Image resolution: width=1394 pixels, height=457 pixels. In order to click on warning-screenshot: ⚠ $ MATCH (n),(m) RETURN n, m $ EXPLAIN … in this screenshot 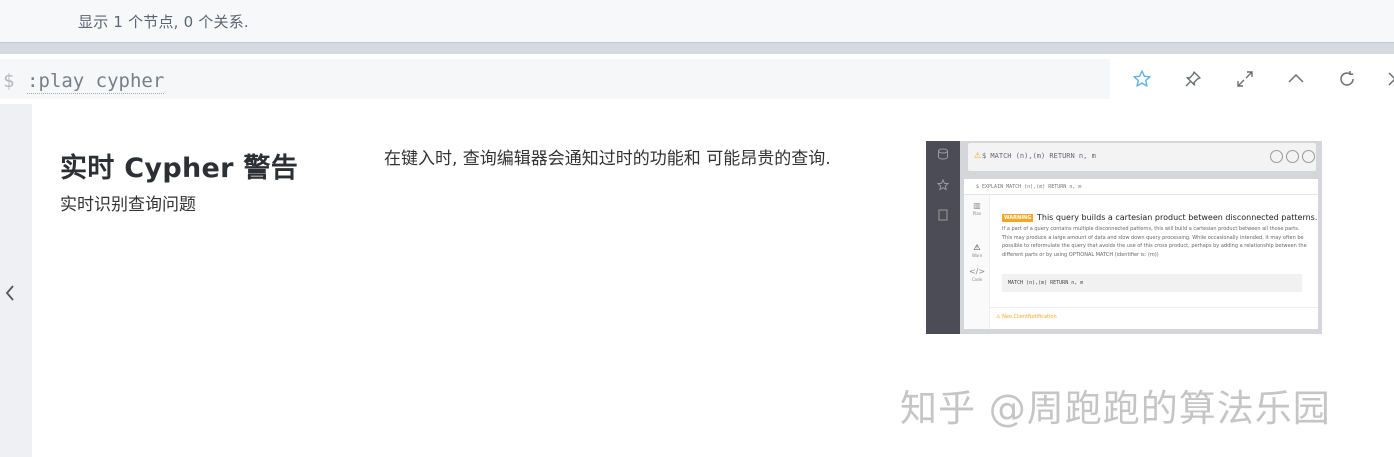, I will do `click(1124, 237)`.